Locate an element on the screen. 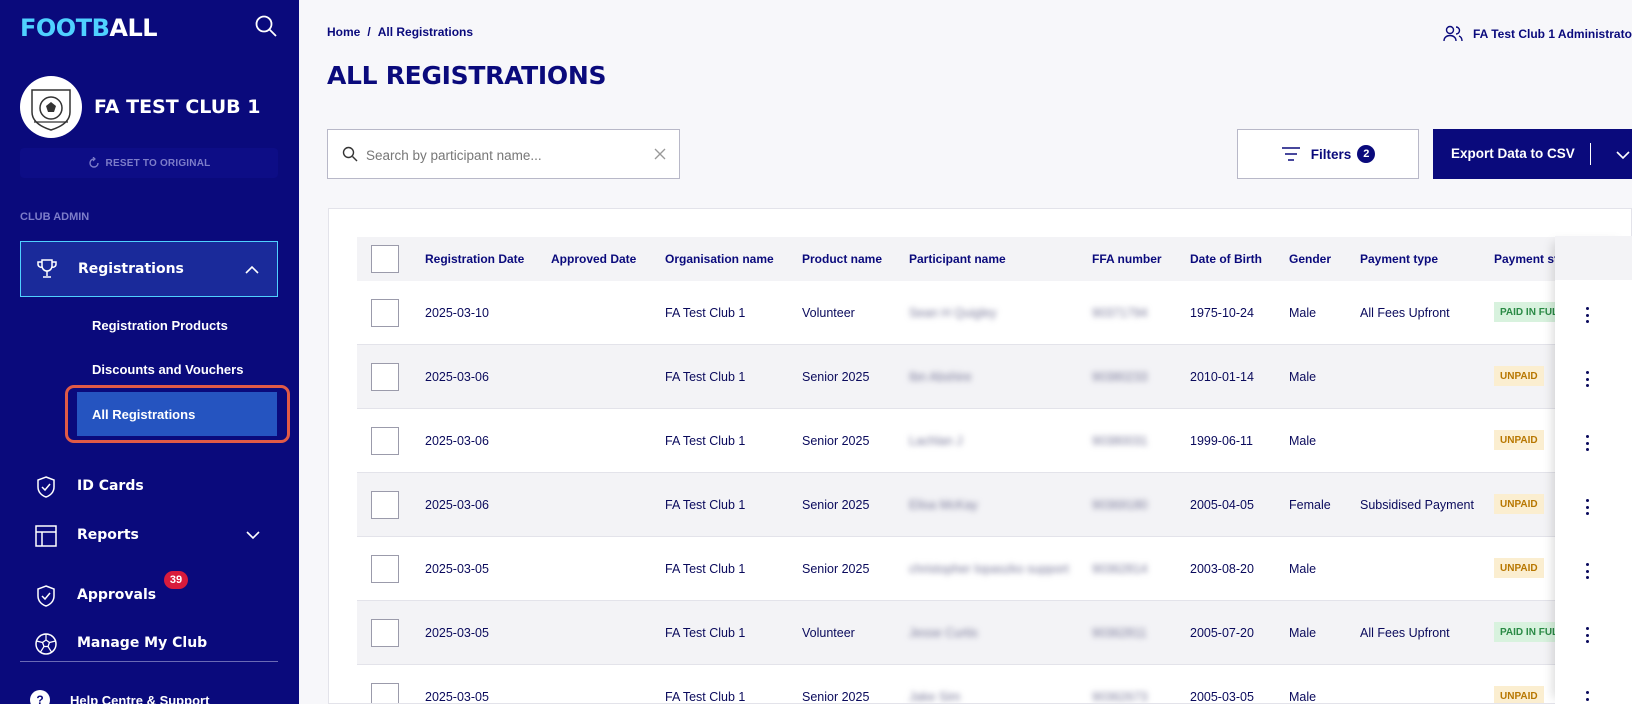 Image resolution: width=1632 pixels, height=704 pixels. breadcrumb-home: Home is located at coordinates (343, 32).